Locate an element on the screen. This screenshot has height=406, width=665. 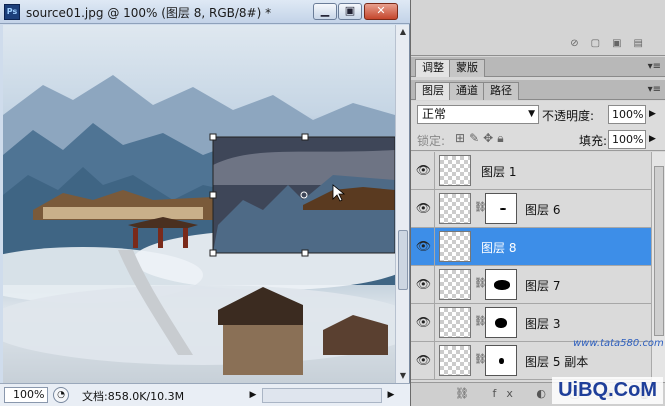
lock-move-icon: ✥ is located at coordinates (490, 138).